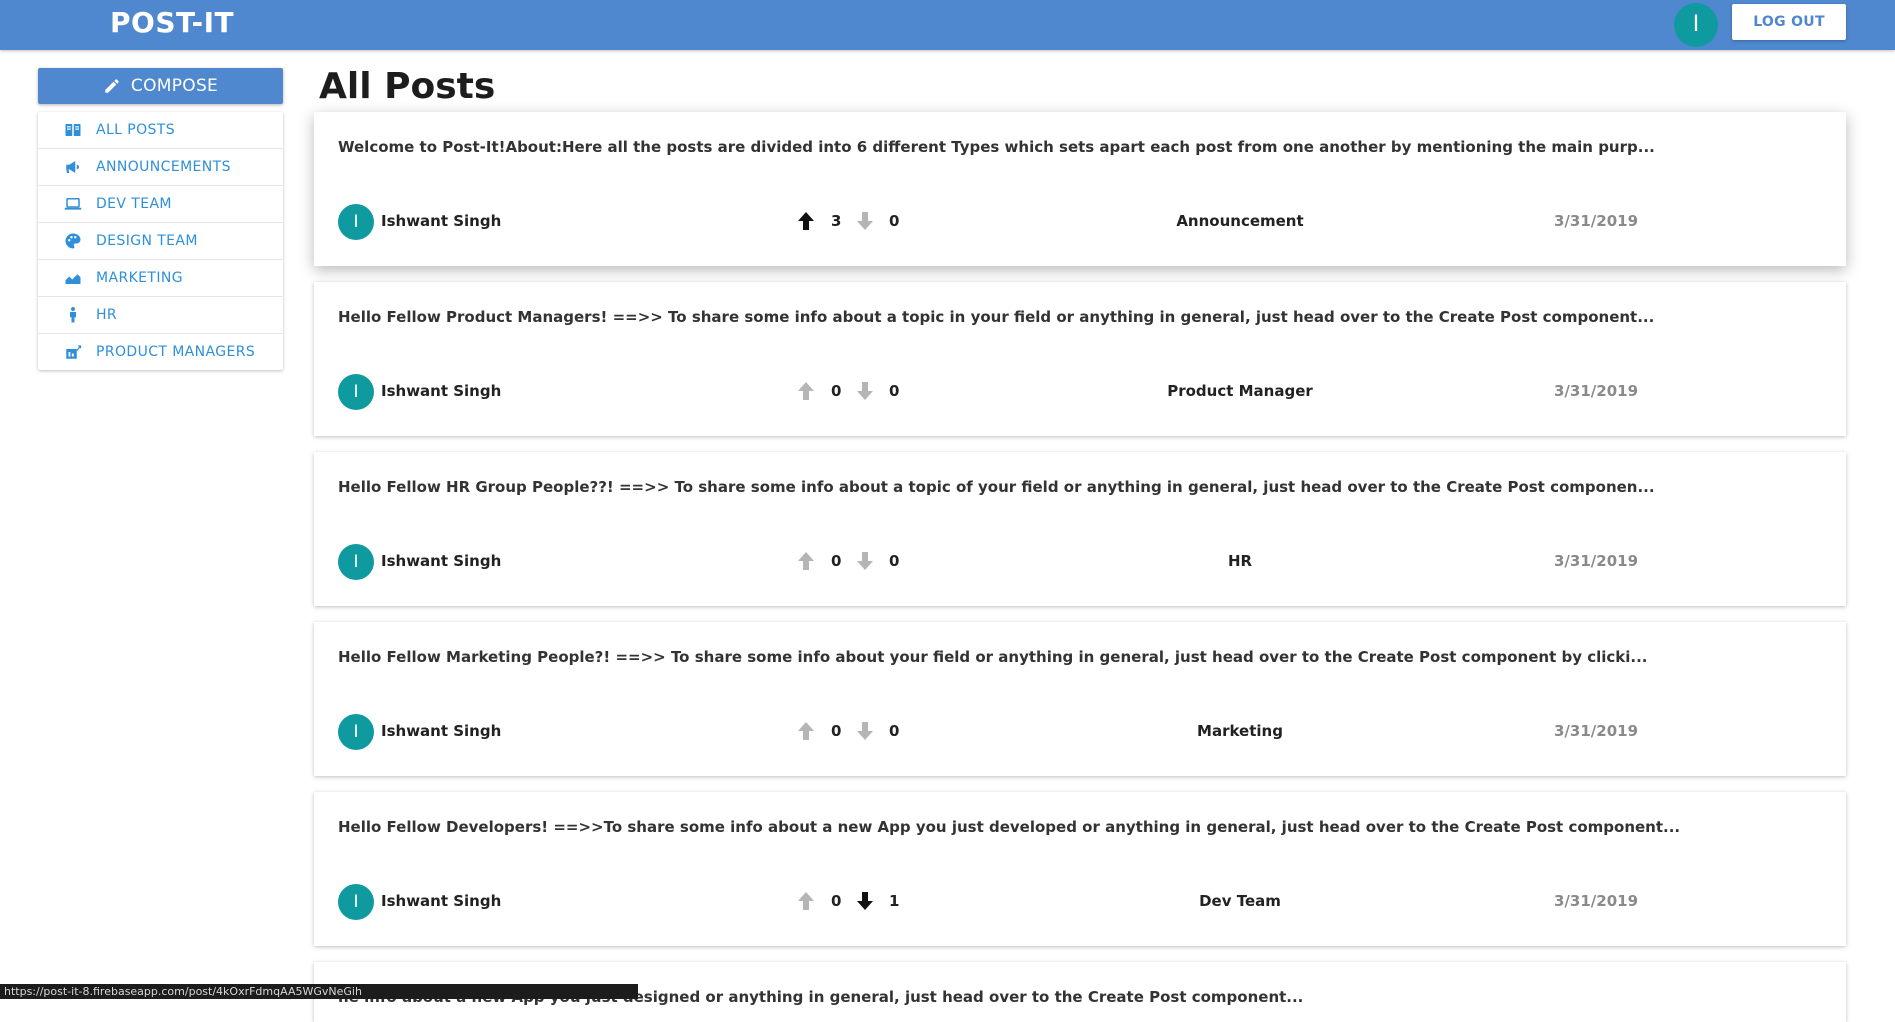 This screenshot has height=1022, width=1895. Describe the element at coordinates (107, 315) in the screenshot. I see `sidebar-item-label: HR` at that location.